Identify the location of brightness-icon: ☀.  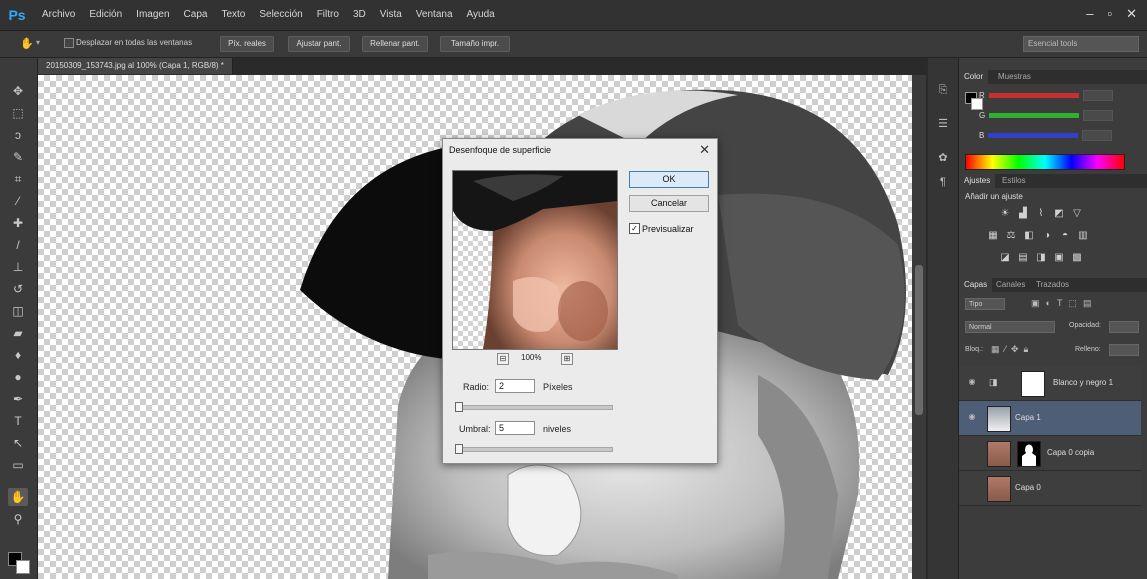
(1005, 214).